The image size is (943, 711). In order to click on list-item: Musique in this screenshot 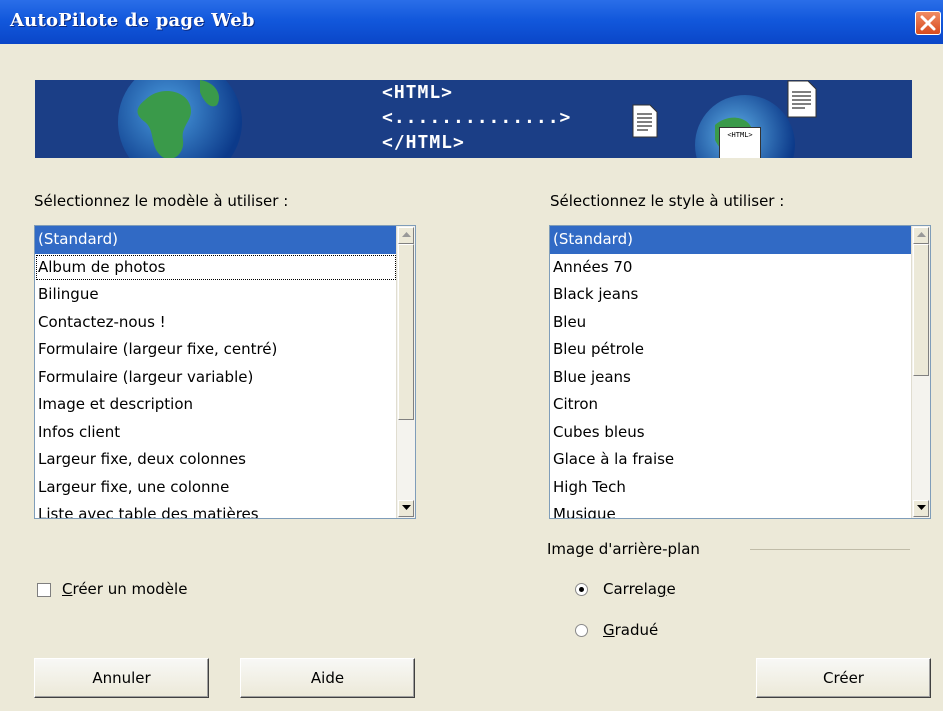, I will do `click(731, 509)`.